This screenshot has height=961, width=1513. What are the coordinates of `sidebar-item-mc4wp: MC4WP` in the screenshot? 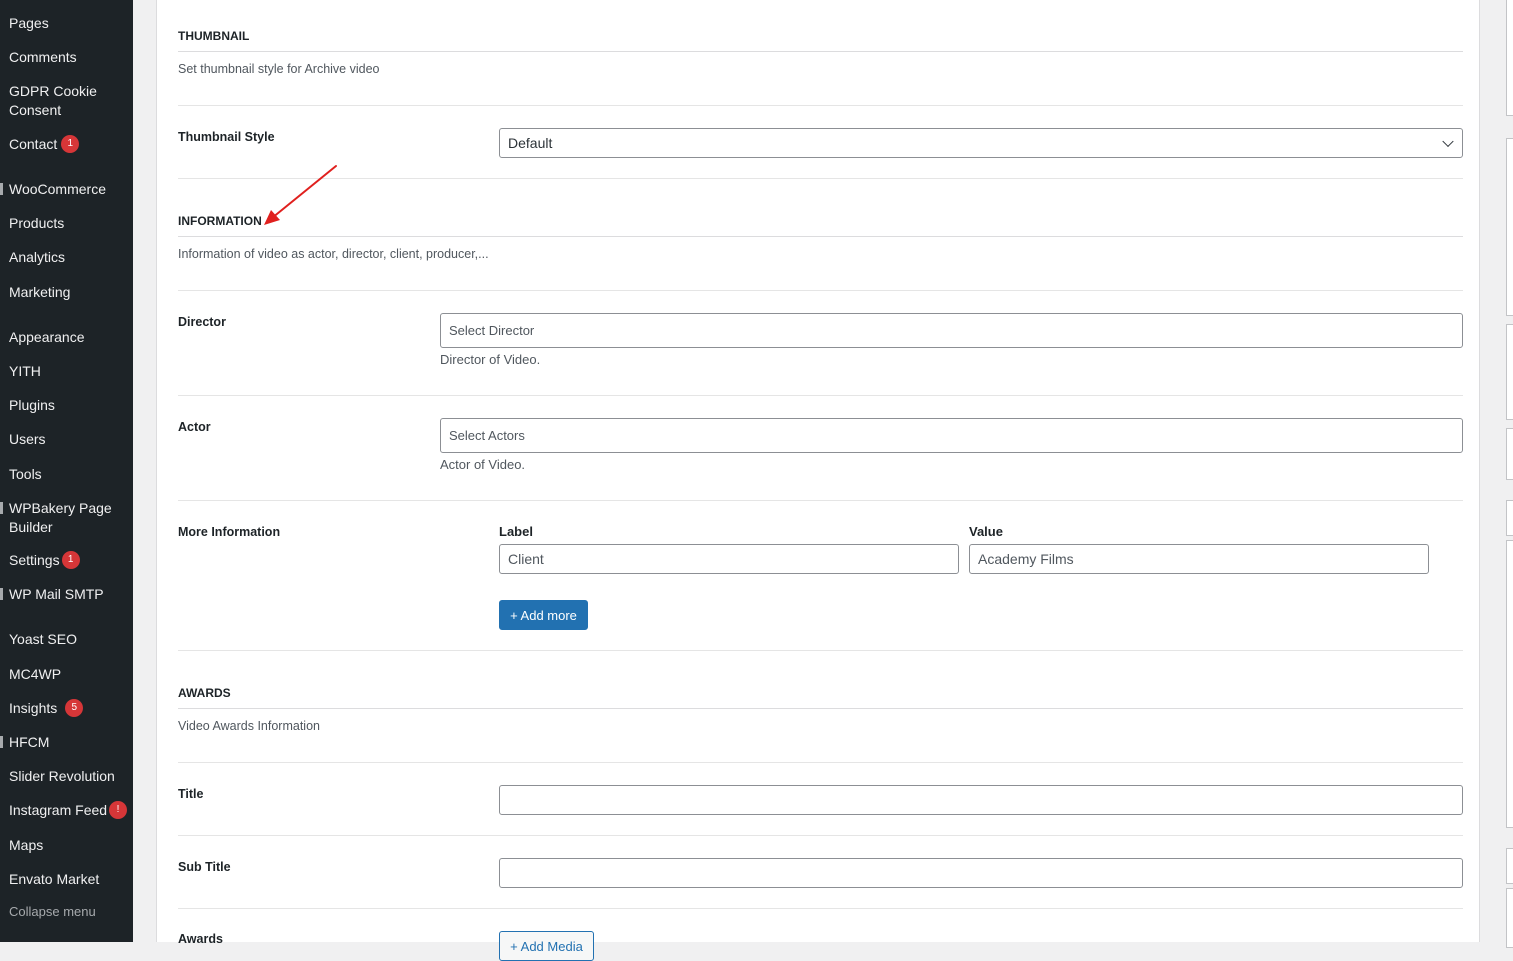 It's located at (35, 674).